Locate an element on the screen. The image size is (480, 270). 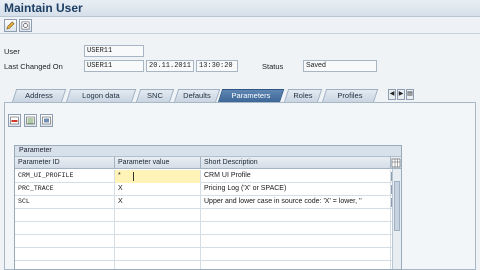
edit-icon is located at coordinates (10, 25).